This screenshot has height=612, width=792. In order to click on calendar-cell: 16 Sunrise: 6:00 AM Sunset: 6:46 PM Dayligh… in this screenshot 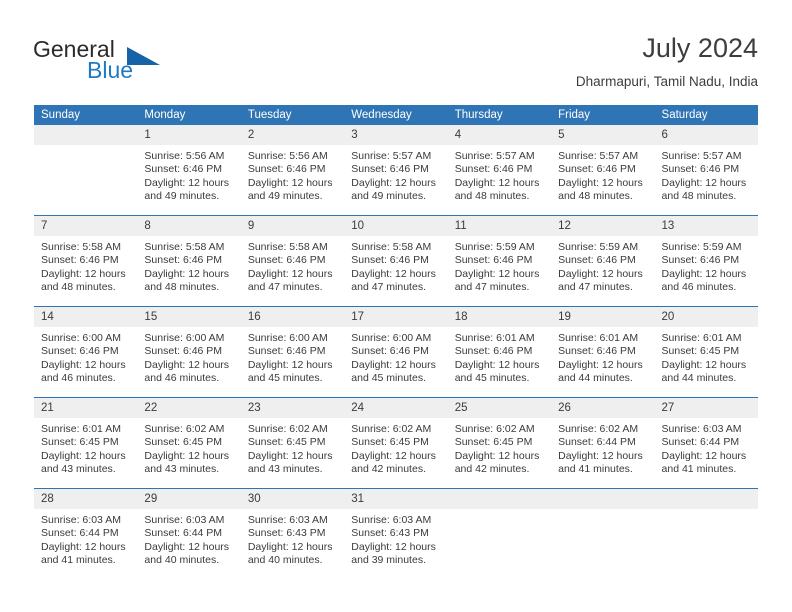, I will do `click(292, 352)`.